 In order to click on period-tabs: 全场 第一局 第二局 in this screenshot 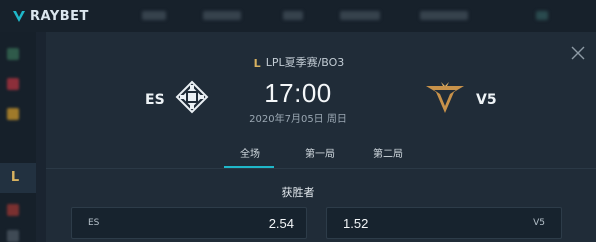, I will do `click(321, 154)`.